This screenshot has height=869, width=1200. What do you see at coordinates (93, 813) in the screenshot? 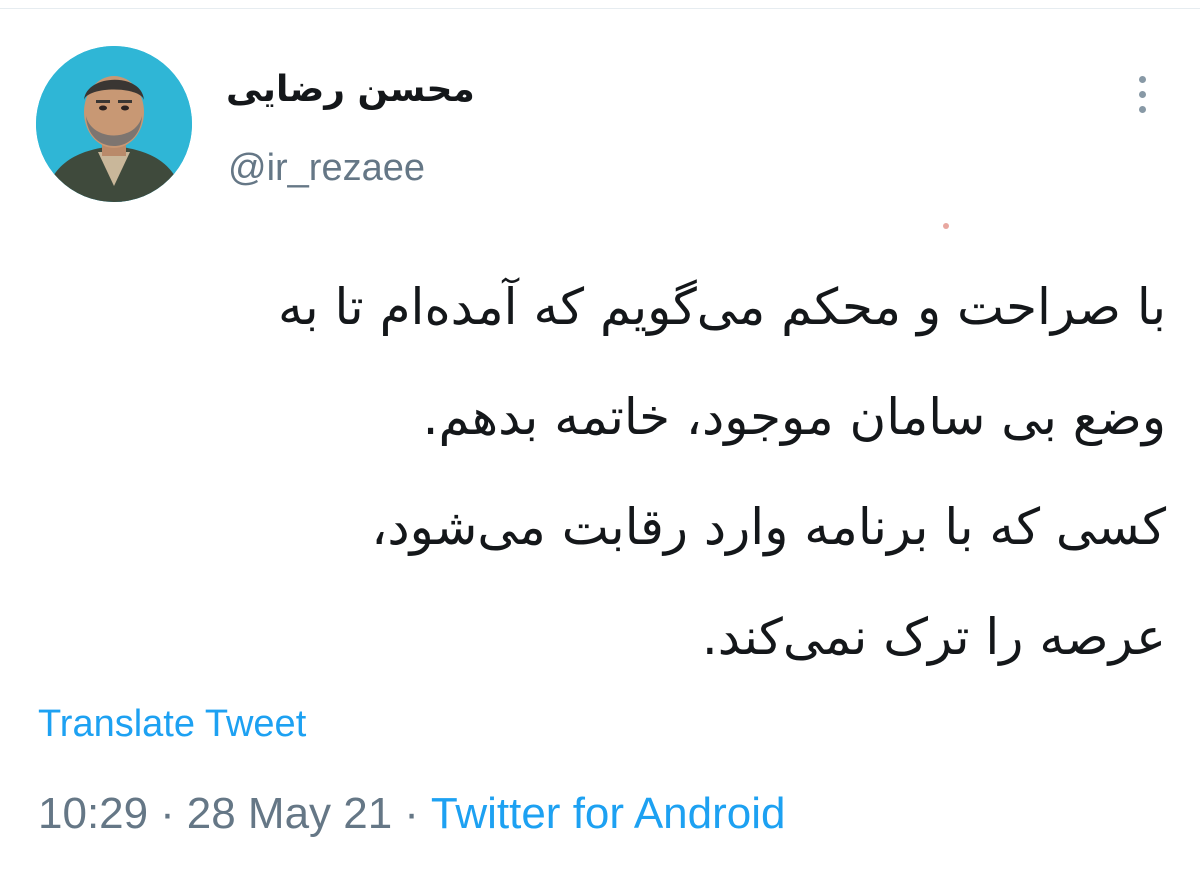
I see `tweet-time: 10:29` at bounding box center [93, 813].